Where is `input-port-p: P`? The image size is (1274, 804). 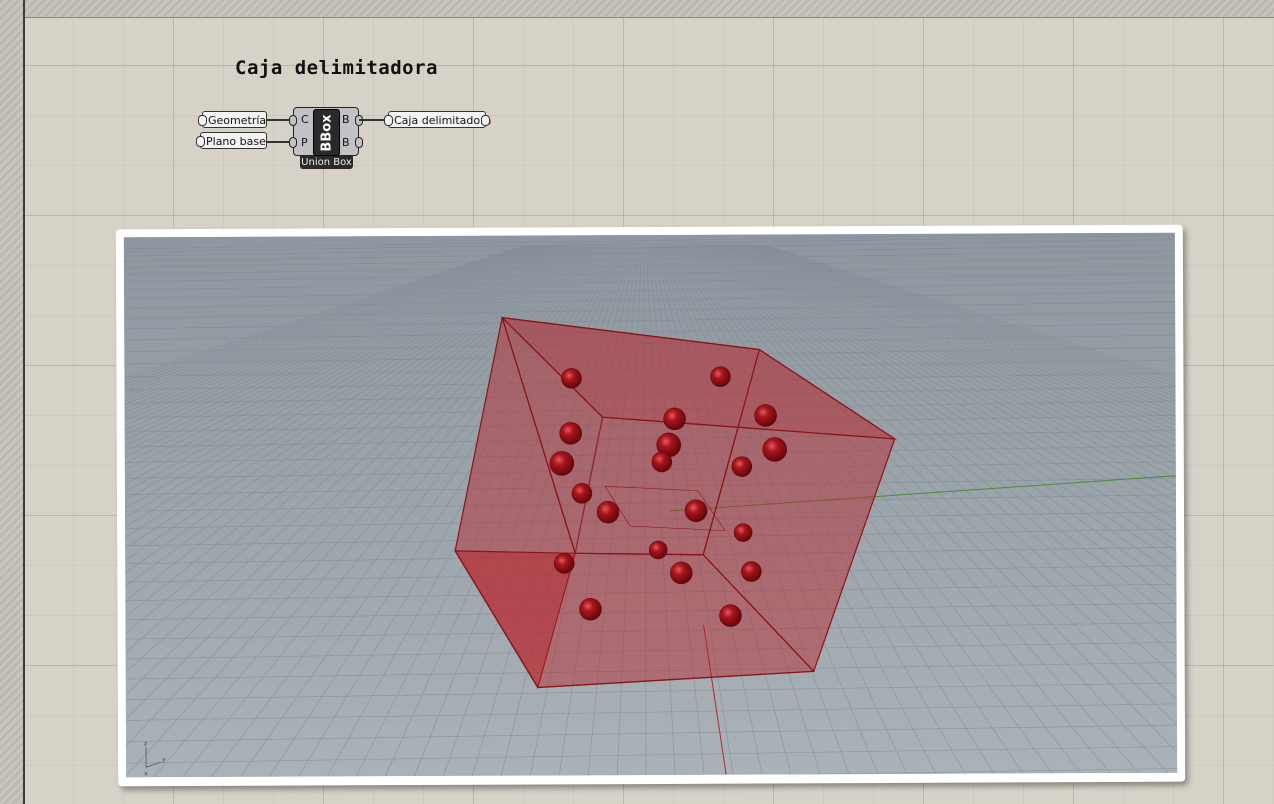 input-port-p: P is located at coordinates (304, 142).